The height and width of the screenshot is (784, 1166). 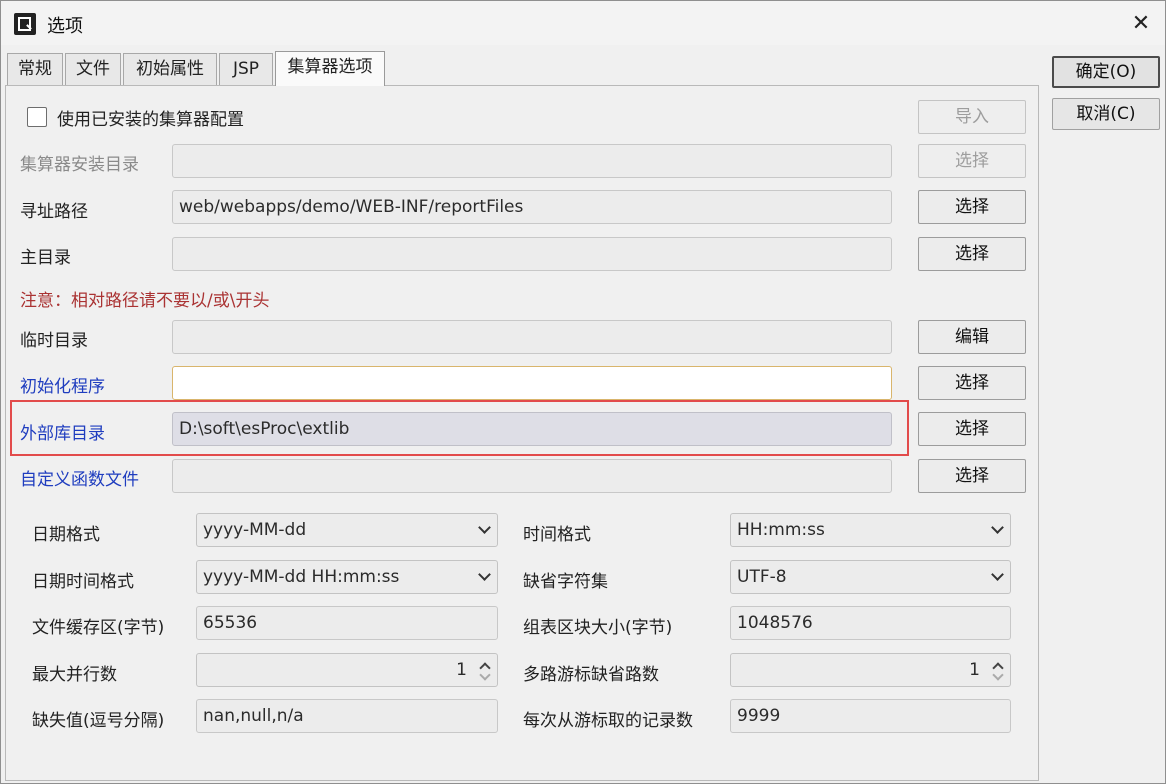 What do you see at coordinates (98, 628) in the screenshot?
I see `file-buffer-label: 文件缓存区(字节)` at bounding box center [98, 628].